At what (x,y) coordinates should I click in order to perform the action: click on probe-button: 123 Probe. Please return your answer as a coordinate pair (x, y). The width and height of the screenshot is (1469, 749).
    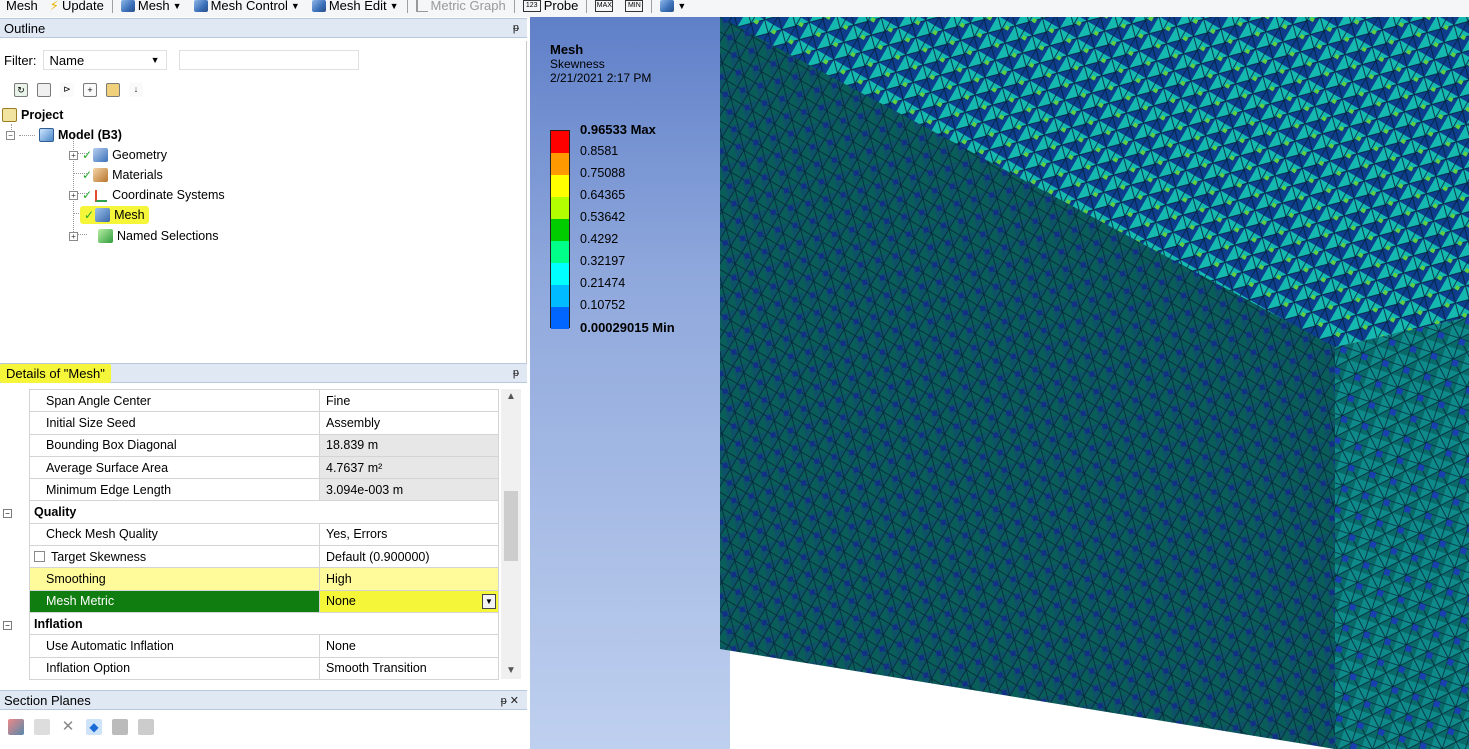
    Looking at the image, I should click on (551, 7).